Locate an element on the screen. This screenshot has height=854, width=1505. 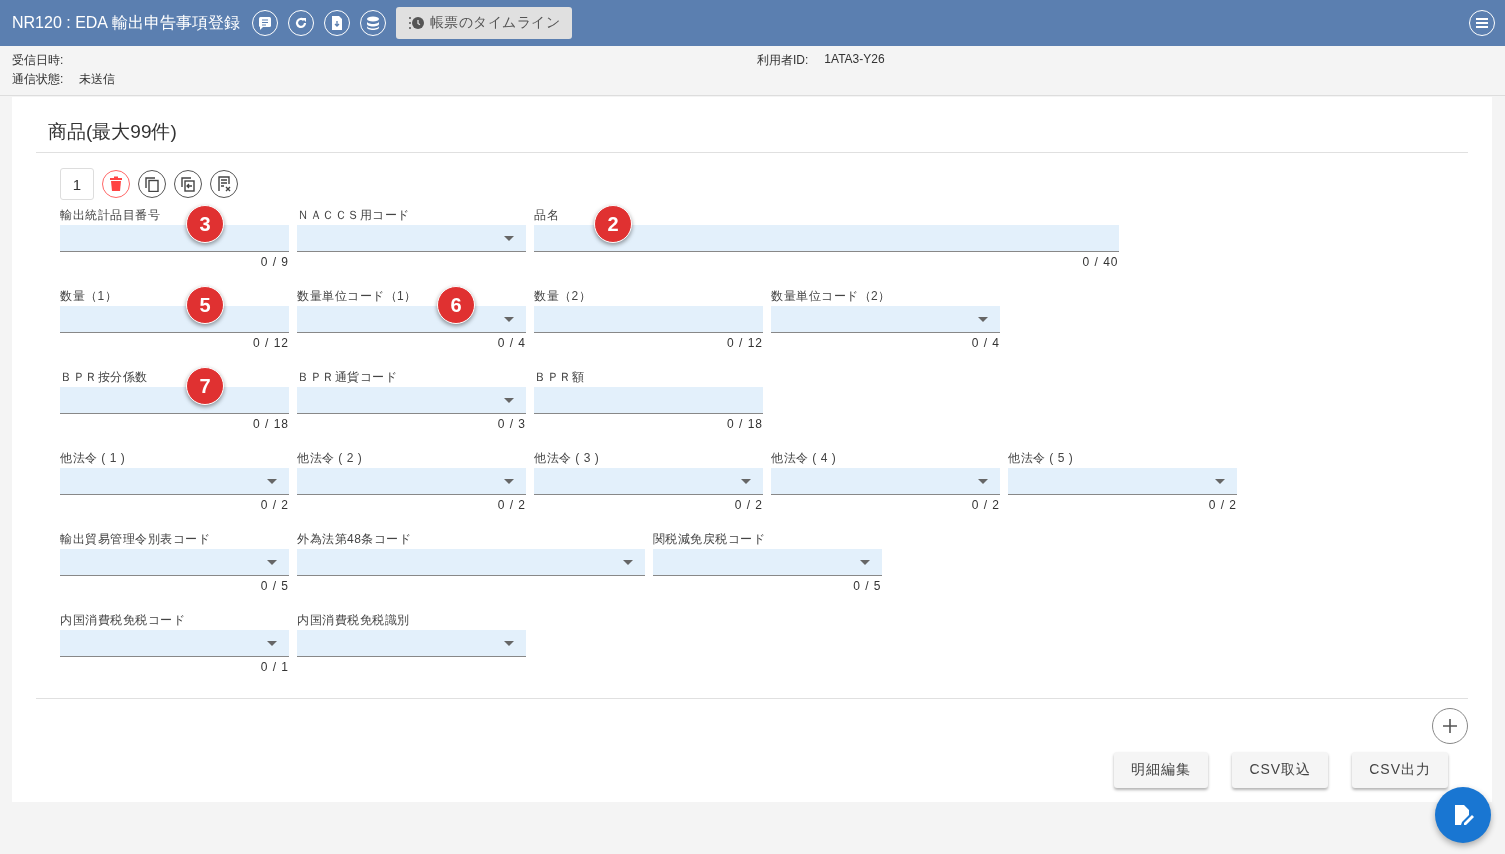
field-label: 他法令 ( 2 ) is located at coordinates (330, 458).